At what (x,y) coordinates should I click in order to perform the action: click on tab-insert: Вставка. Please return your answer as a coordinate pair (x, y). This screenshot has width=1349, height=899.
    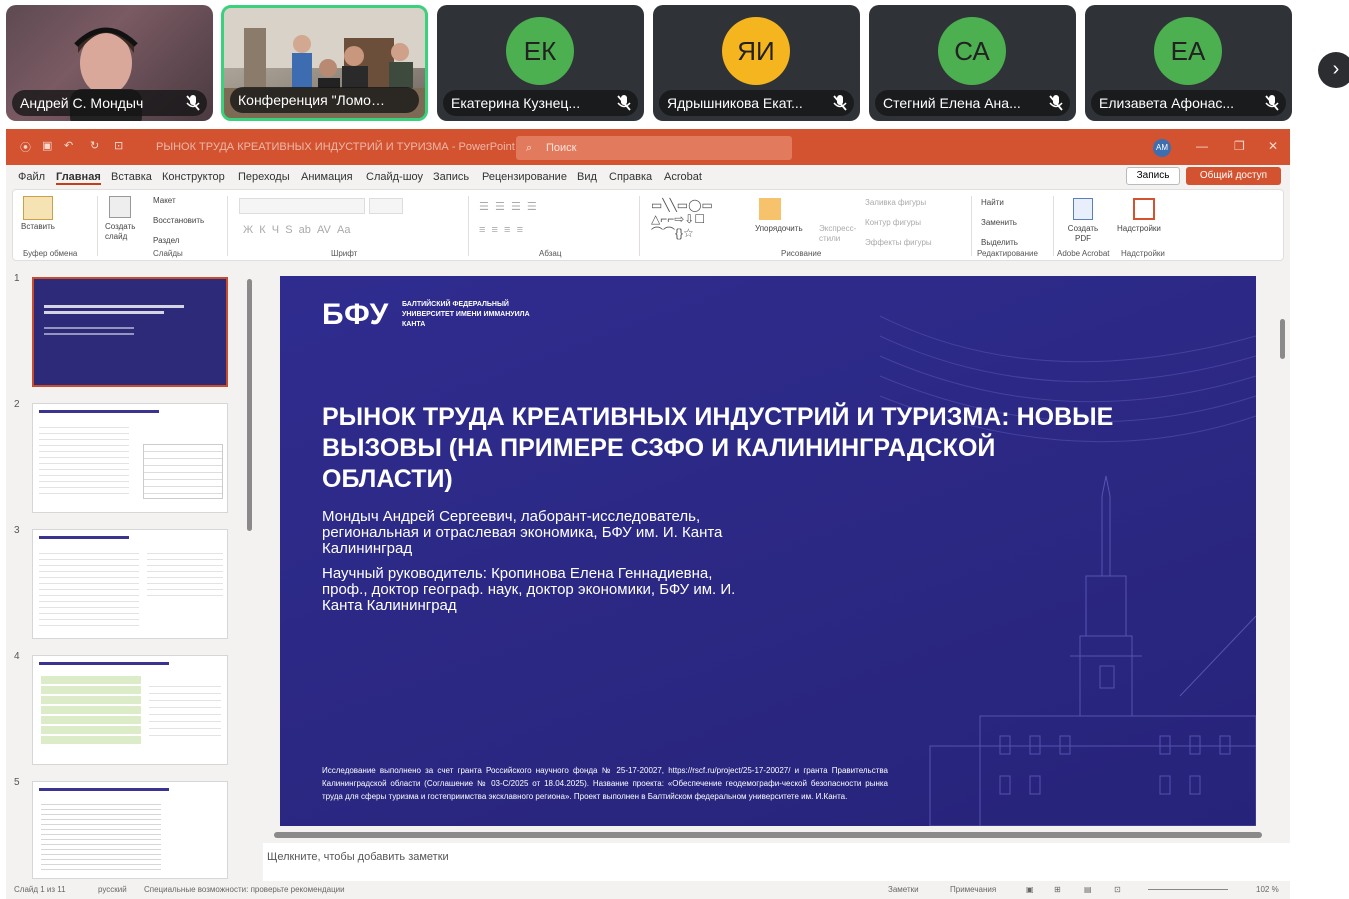
    Looking at the image, I should click on (131, 177).